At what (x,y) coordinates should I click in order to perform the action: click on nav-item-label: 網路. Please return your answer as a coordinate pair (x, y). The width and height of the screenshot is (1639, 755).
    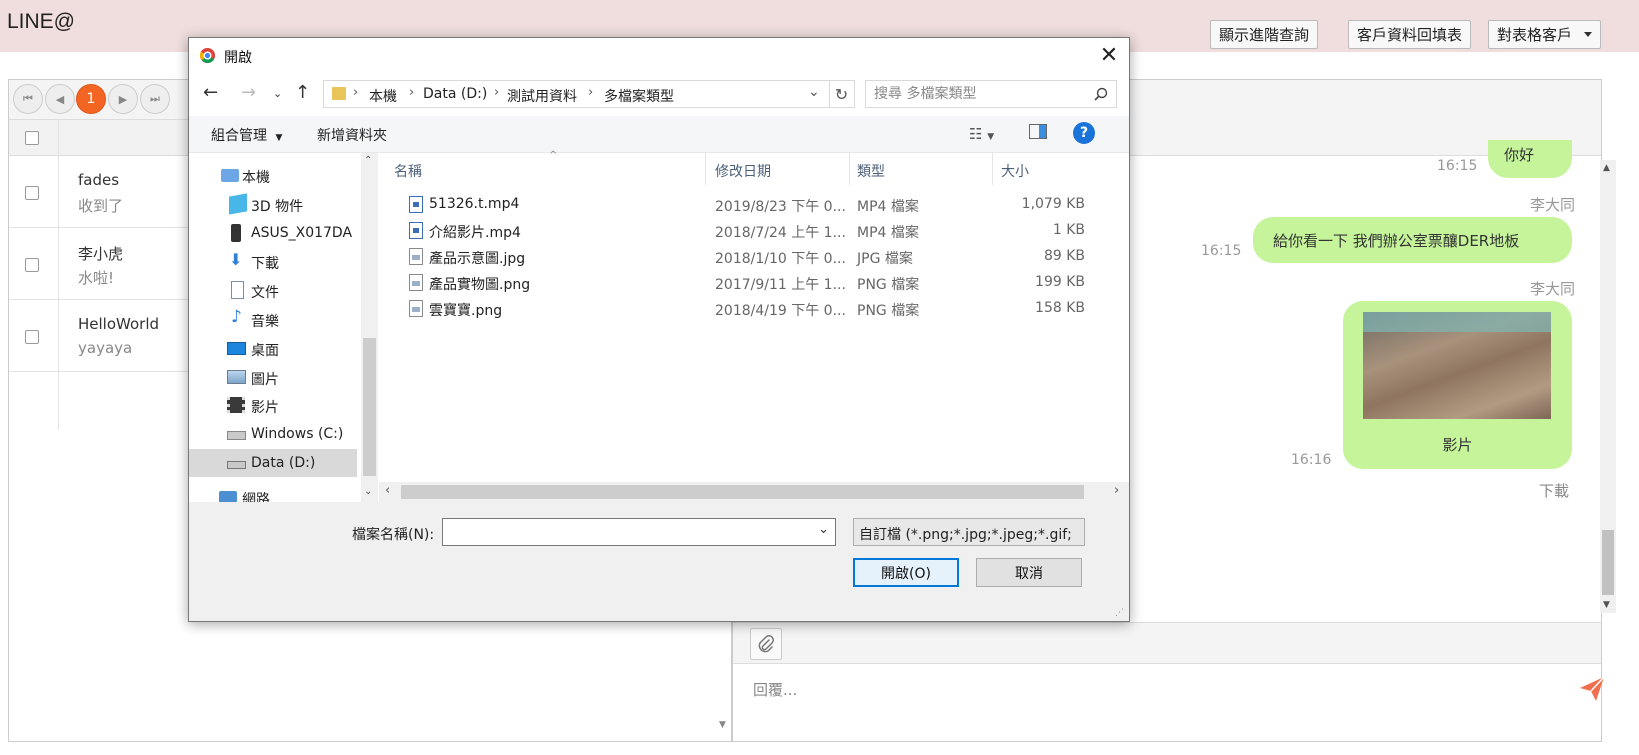
    Looking at the image, I should click on (256, 497).